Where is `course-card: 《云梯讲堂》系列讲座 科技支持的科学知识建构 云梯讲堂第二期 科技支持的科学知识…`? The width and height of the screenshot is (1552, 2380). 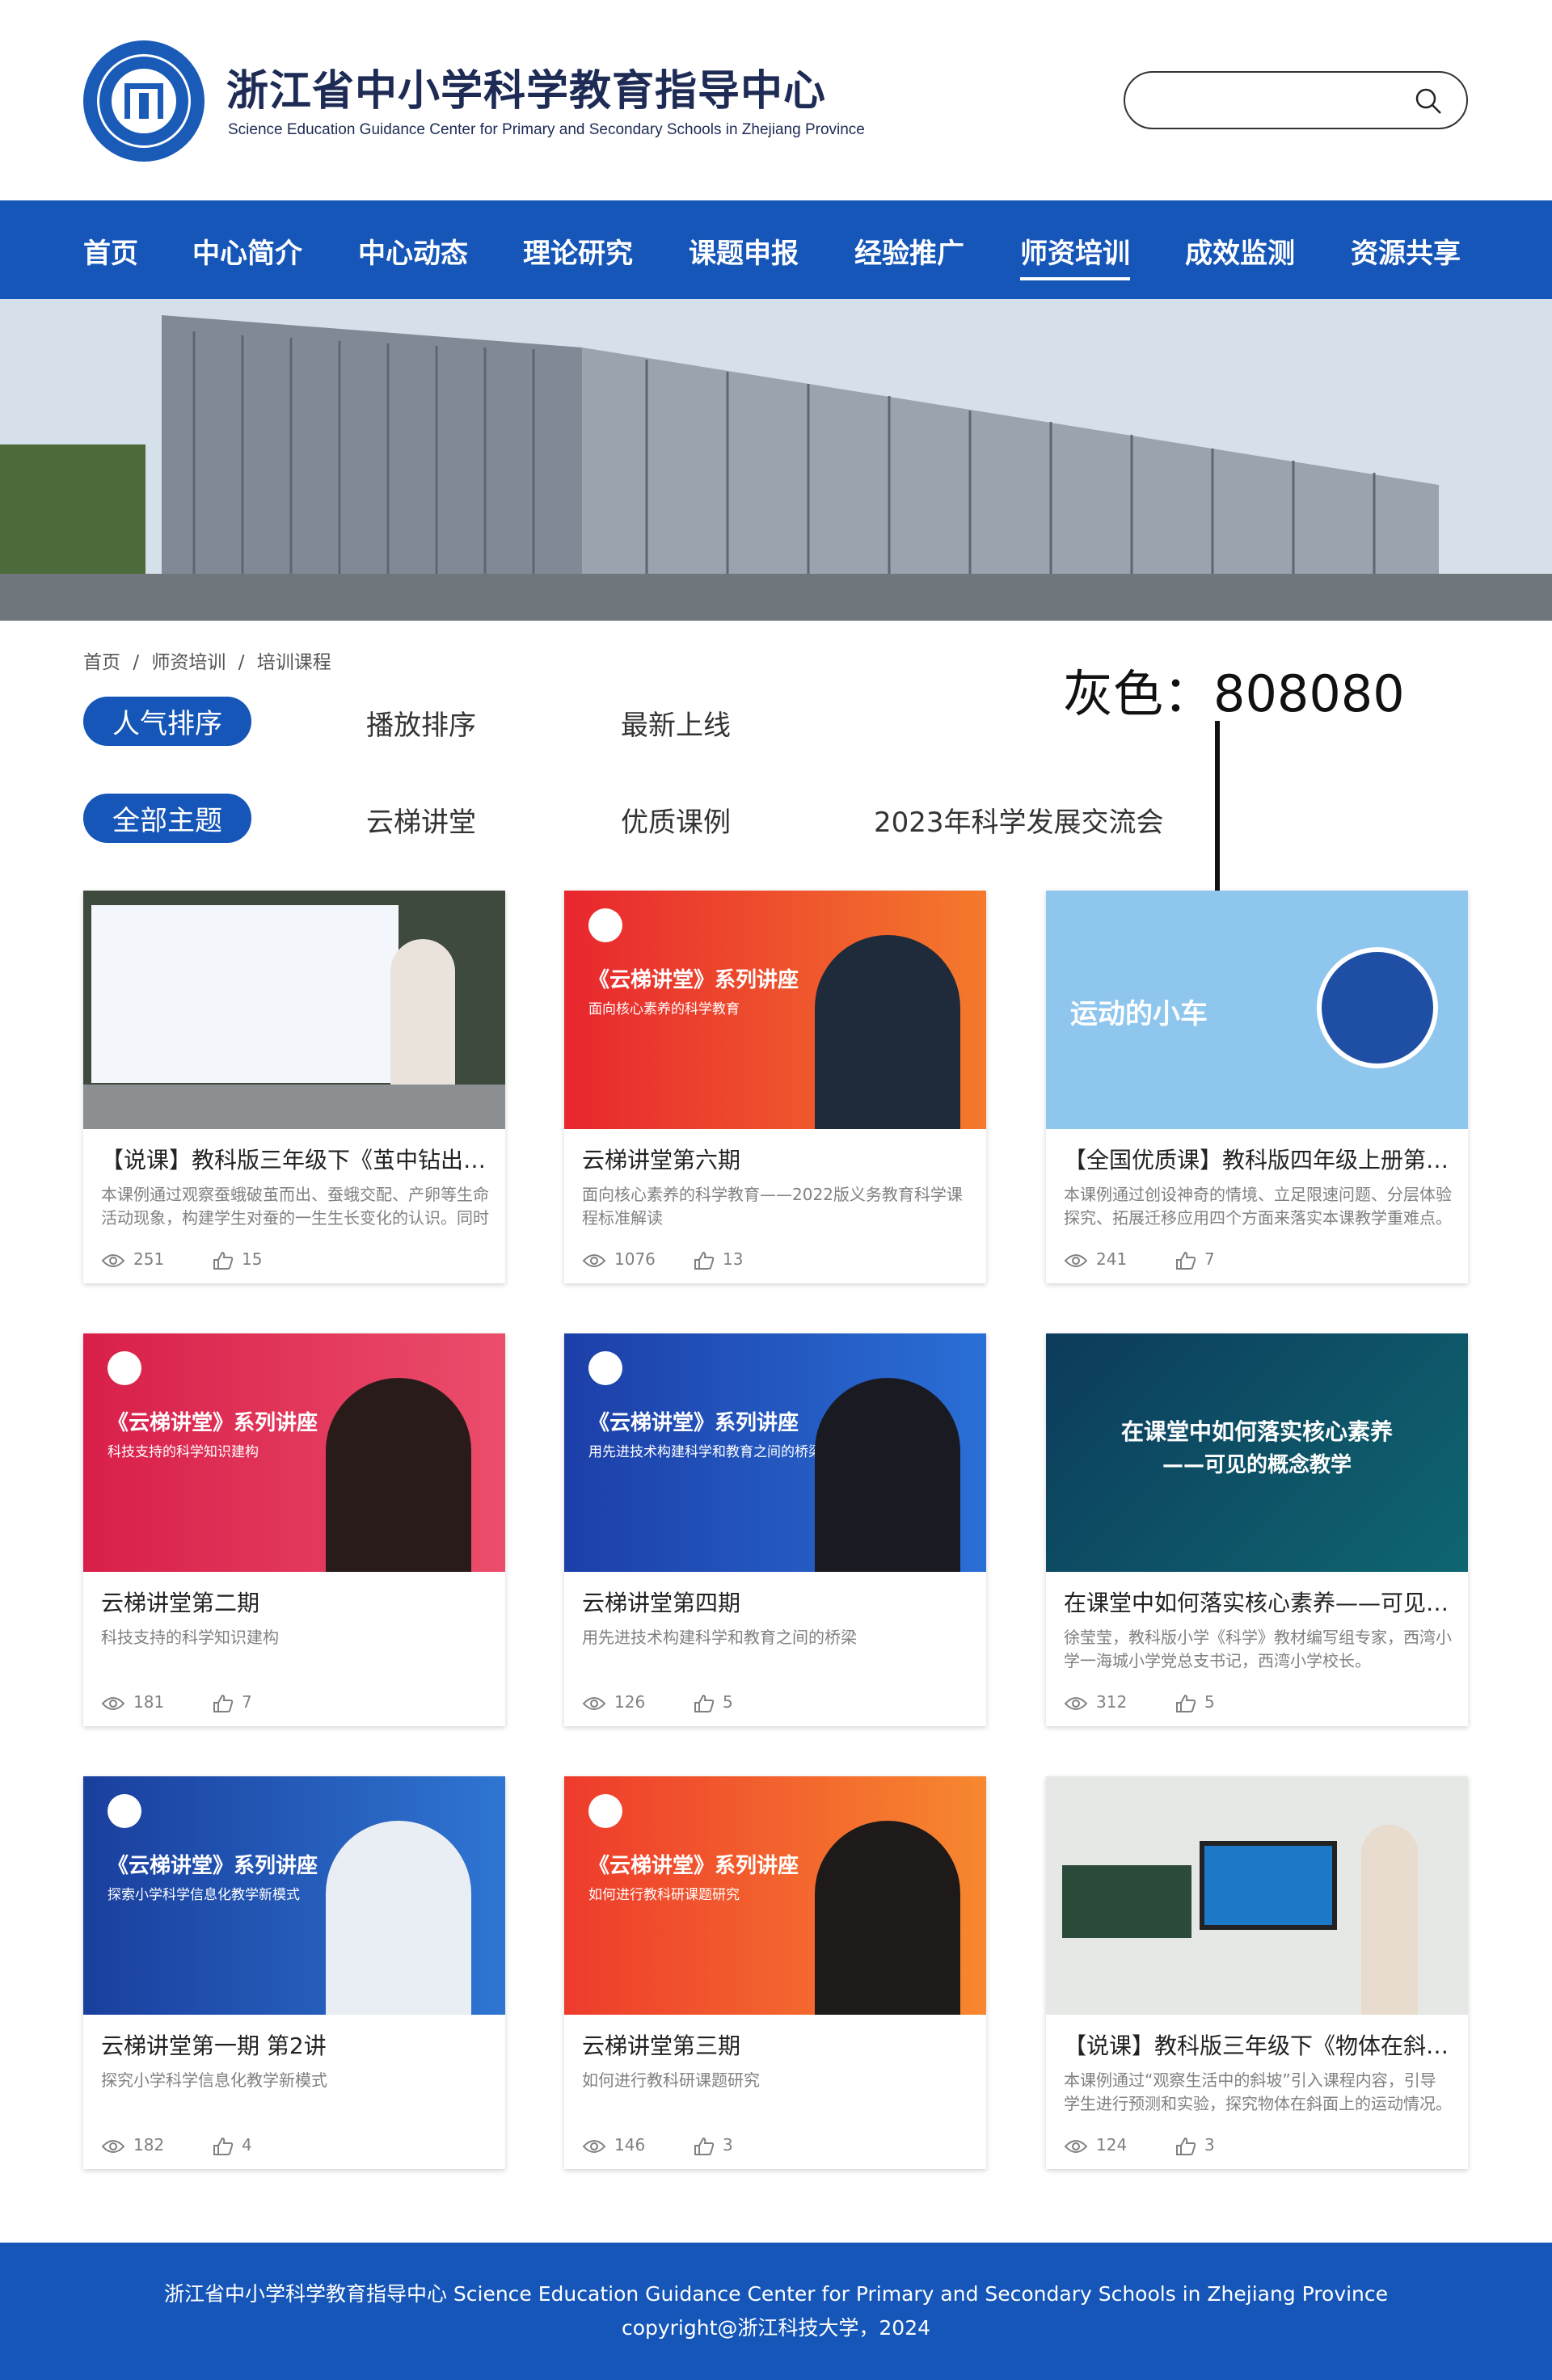
course-card: 《云梯讲堂》系列讲座 科技支持的科学知识建构 云梯讲堂第二期 科技支持的科学知识… is located at coordinates (294, 1529).